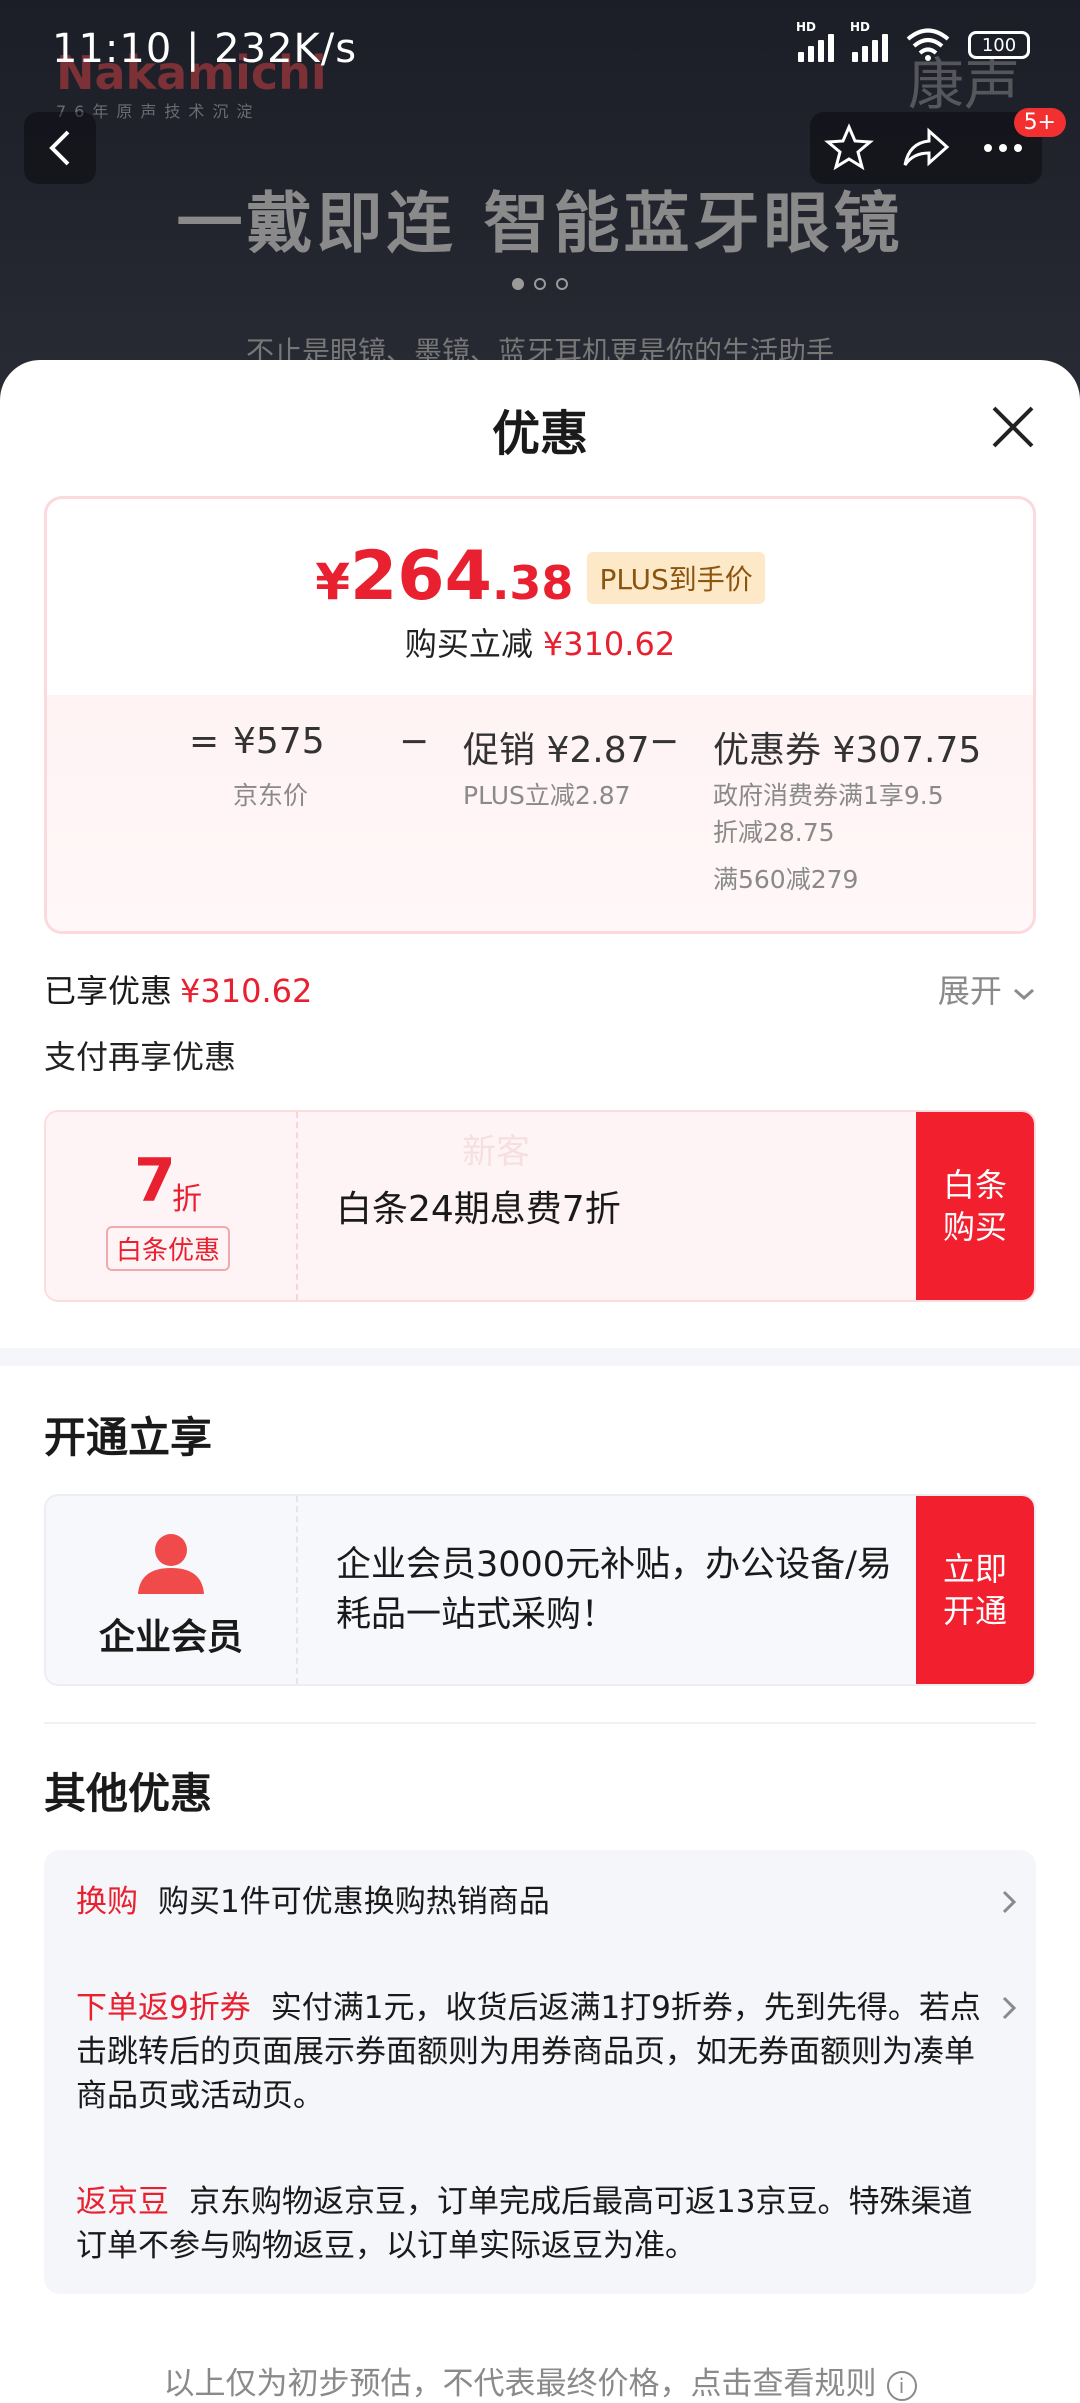  Describe the element at coordinates (414, 741) in the screenshot. I see `formula-minus: −` at that location.